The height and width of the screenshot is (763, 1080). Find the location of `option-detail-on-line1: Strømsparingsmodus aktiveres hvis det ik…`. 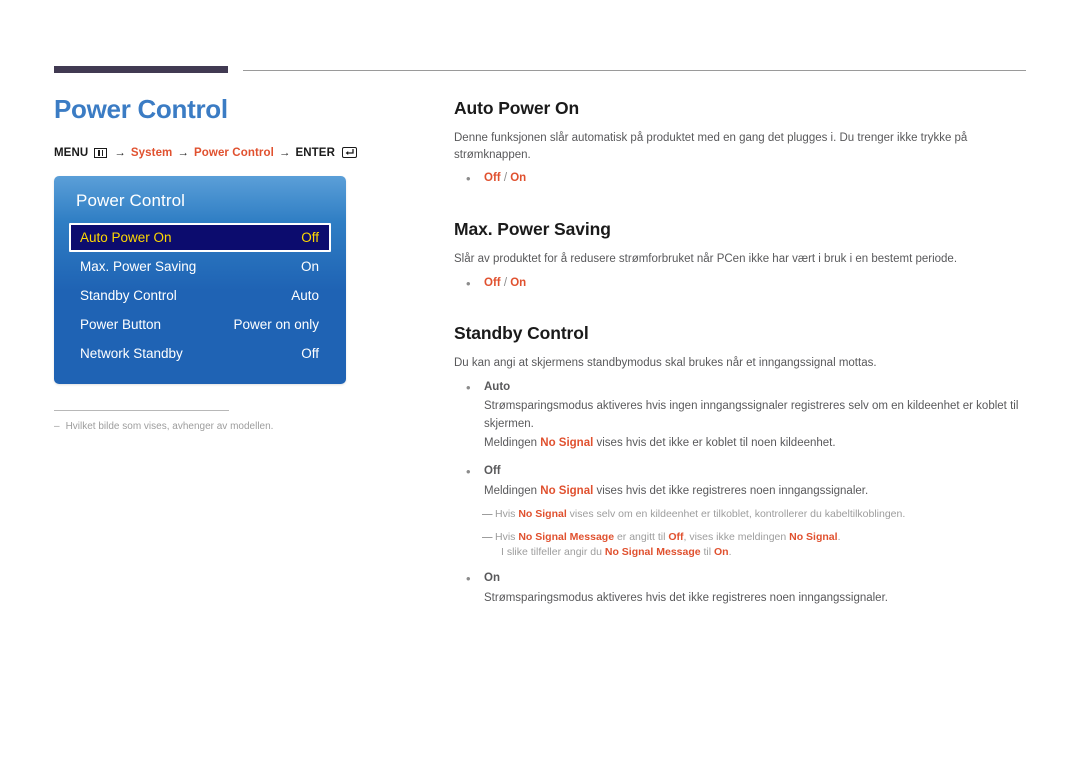

option-detail-on-line1: Strømsparingsmodus aktiveres hvis det ik… is located at coordinates (686, 597).